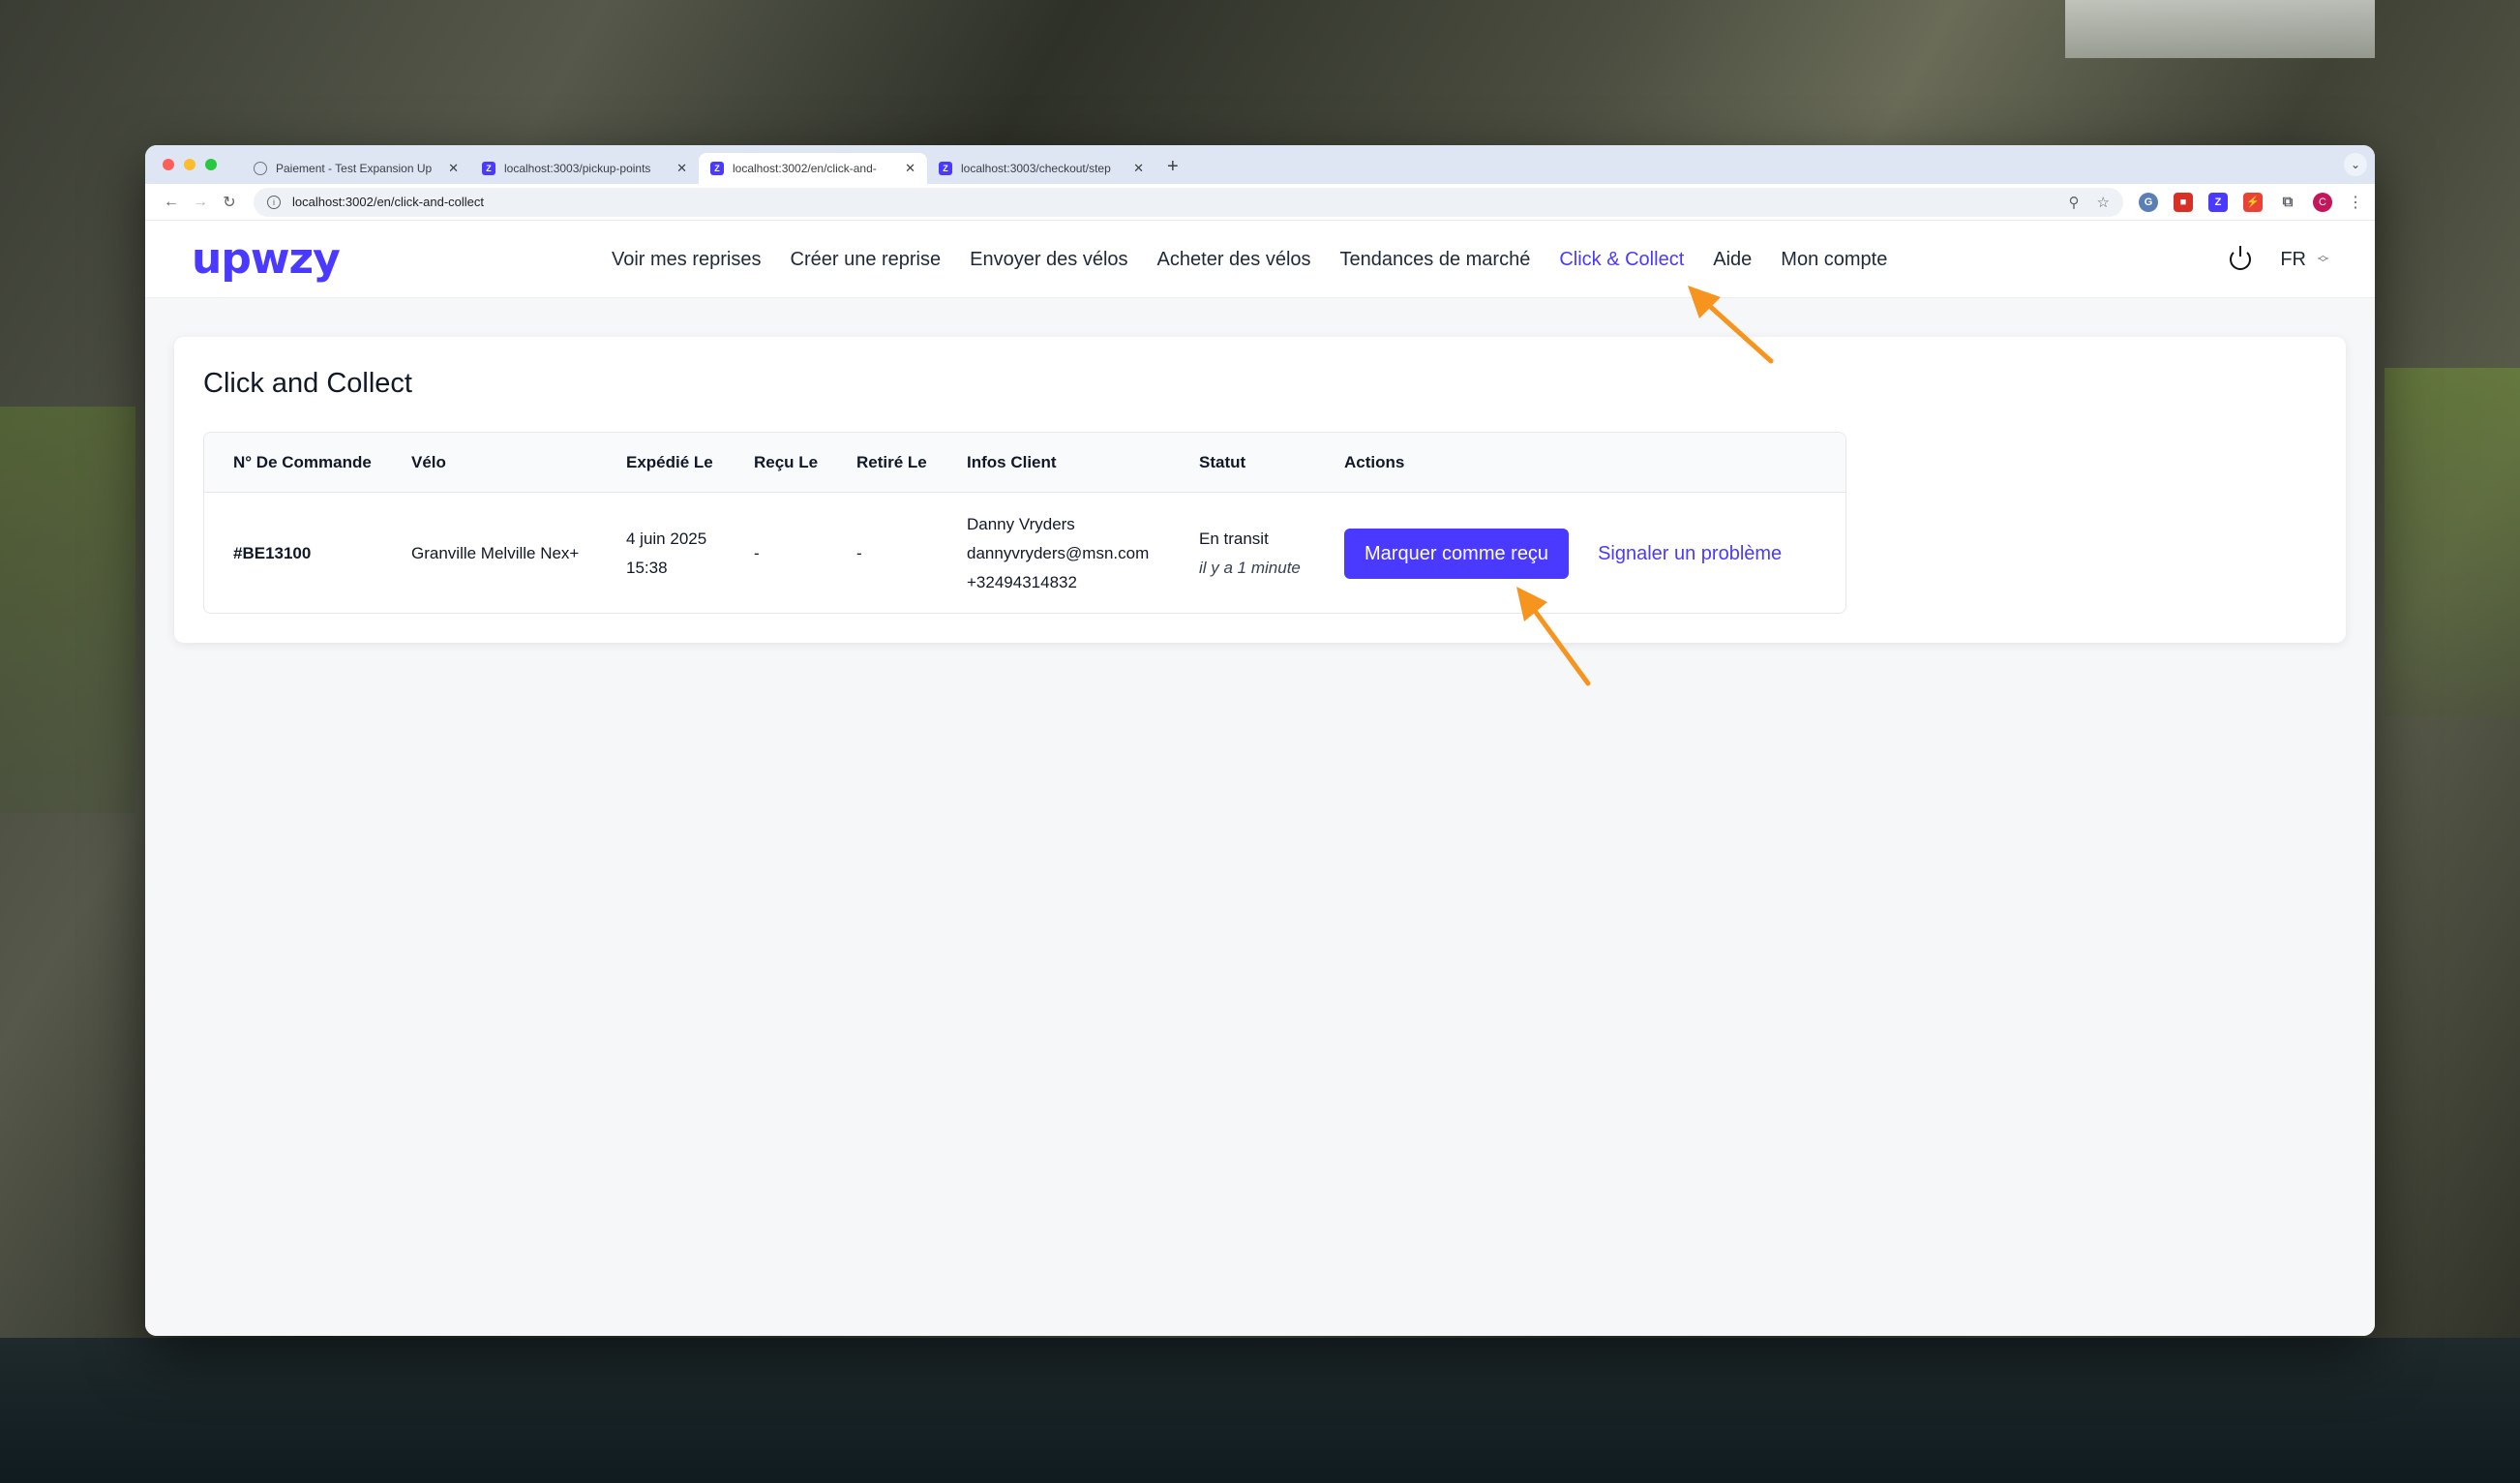 Image resolution: width=2520 pixels, height=1483 pixels. What do you see at coordinates (1250, 553) in the screenshot?
I see `status-cell: En transit il y a 1 minute` at bounding box center [1250, 553].